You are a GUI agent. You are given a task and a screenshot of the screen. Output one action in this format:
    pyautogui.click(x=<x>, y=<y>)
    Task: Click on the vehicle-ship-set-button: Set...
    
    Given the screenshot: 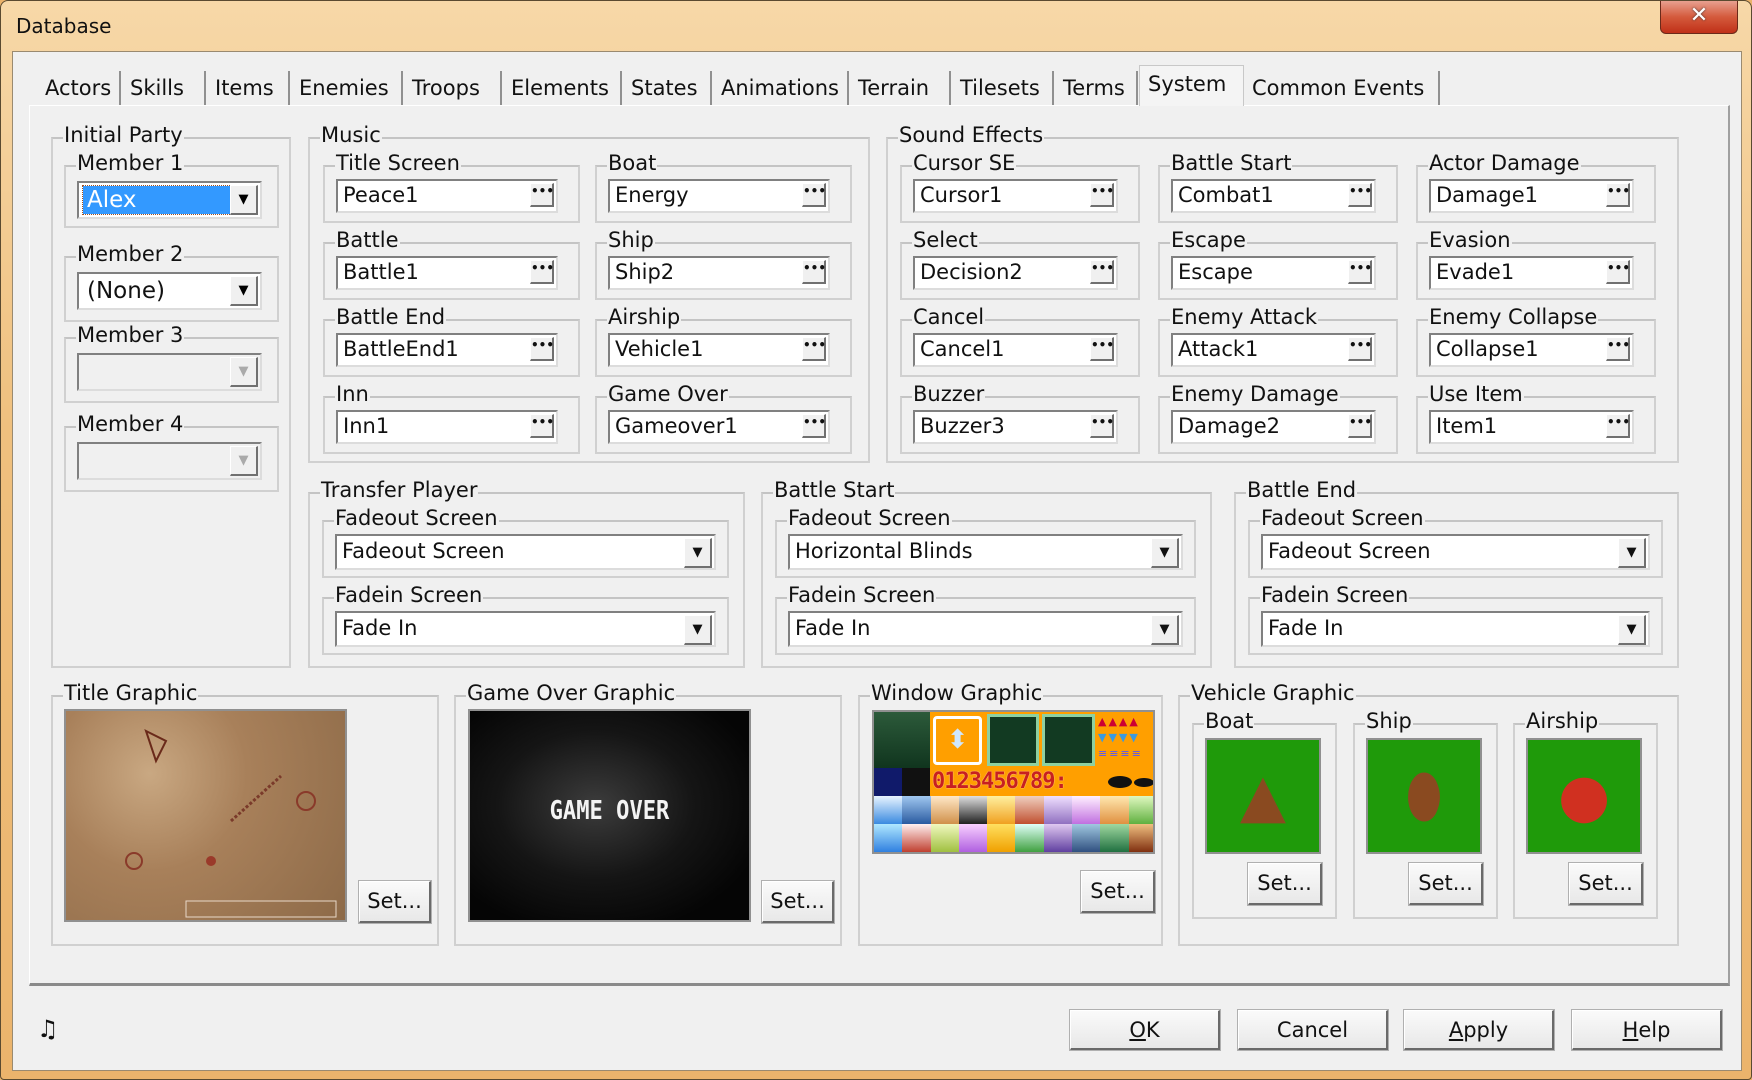 What is the action you would take?
    pyautogui.click(x=1446, y=884)
    